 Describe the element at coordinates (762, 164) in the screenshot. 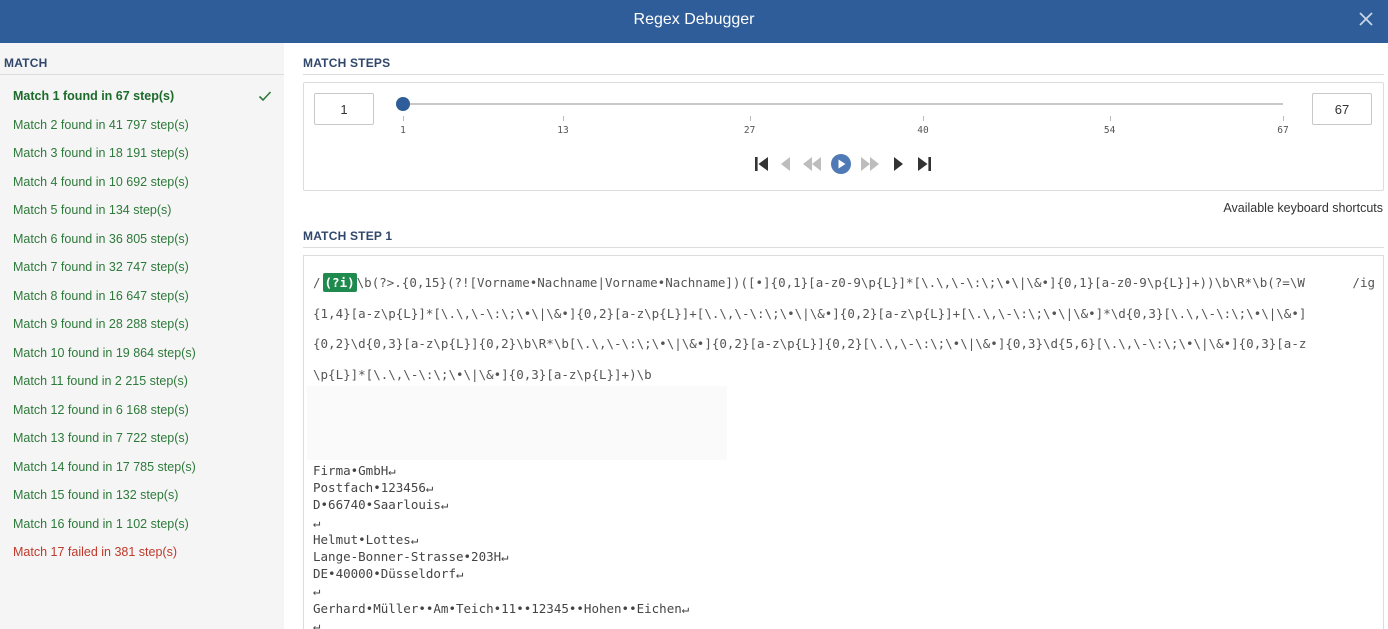

I see `first-step-icon` at that location.